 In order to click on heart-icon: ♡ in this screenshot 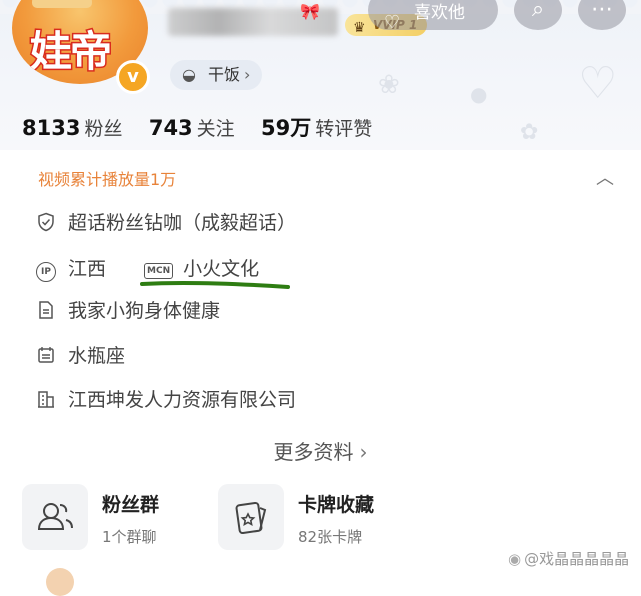, I will do `click(392, 22)`.